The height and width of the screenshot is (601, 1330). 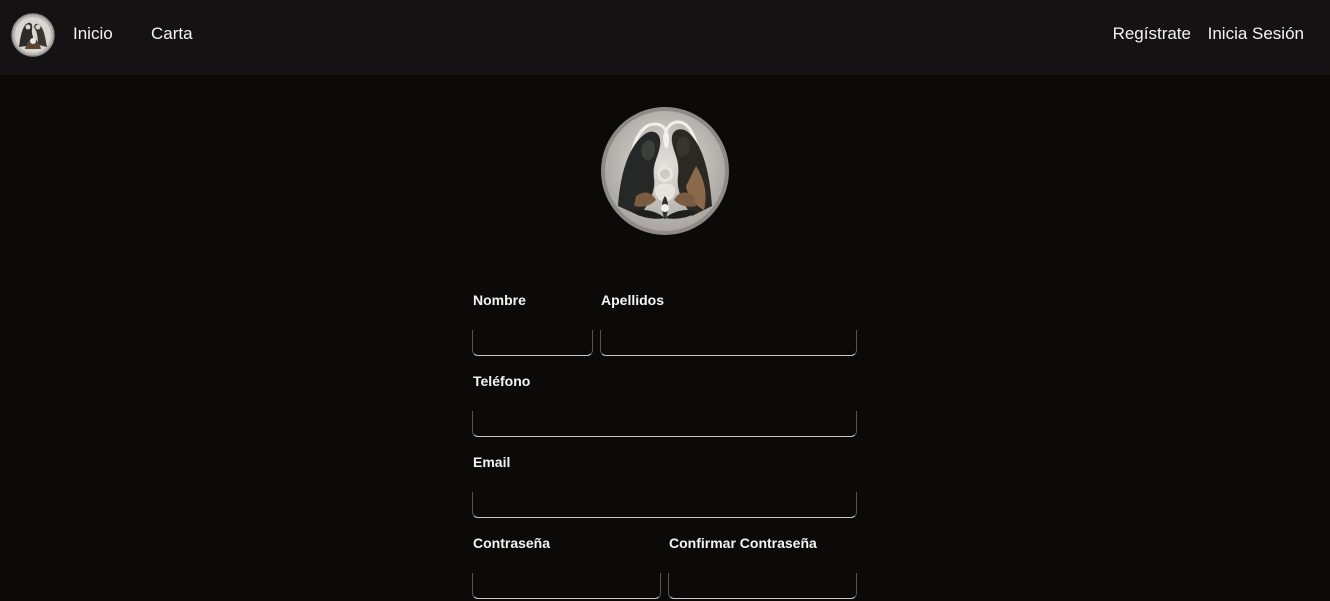 What do you see at coordinates (1152, 34) in the screenshot?
I see `nav-link-registrate: Regístrate` at bounding box center [1152, 34].